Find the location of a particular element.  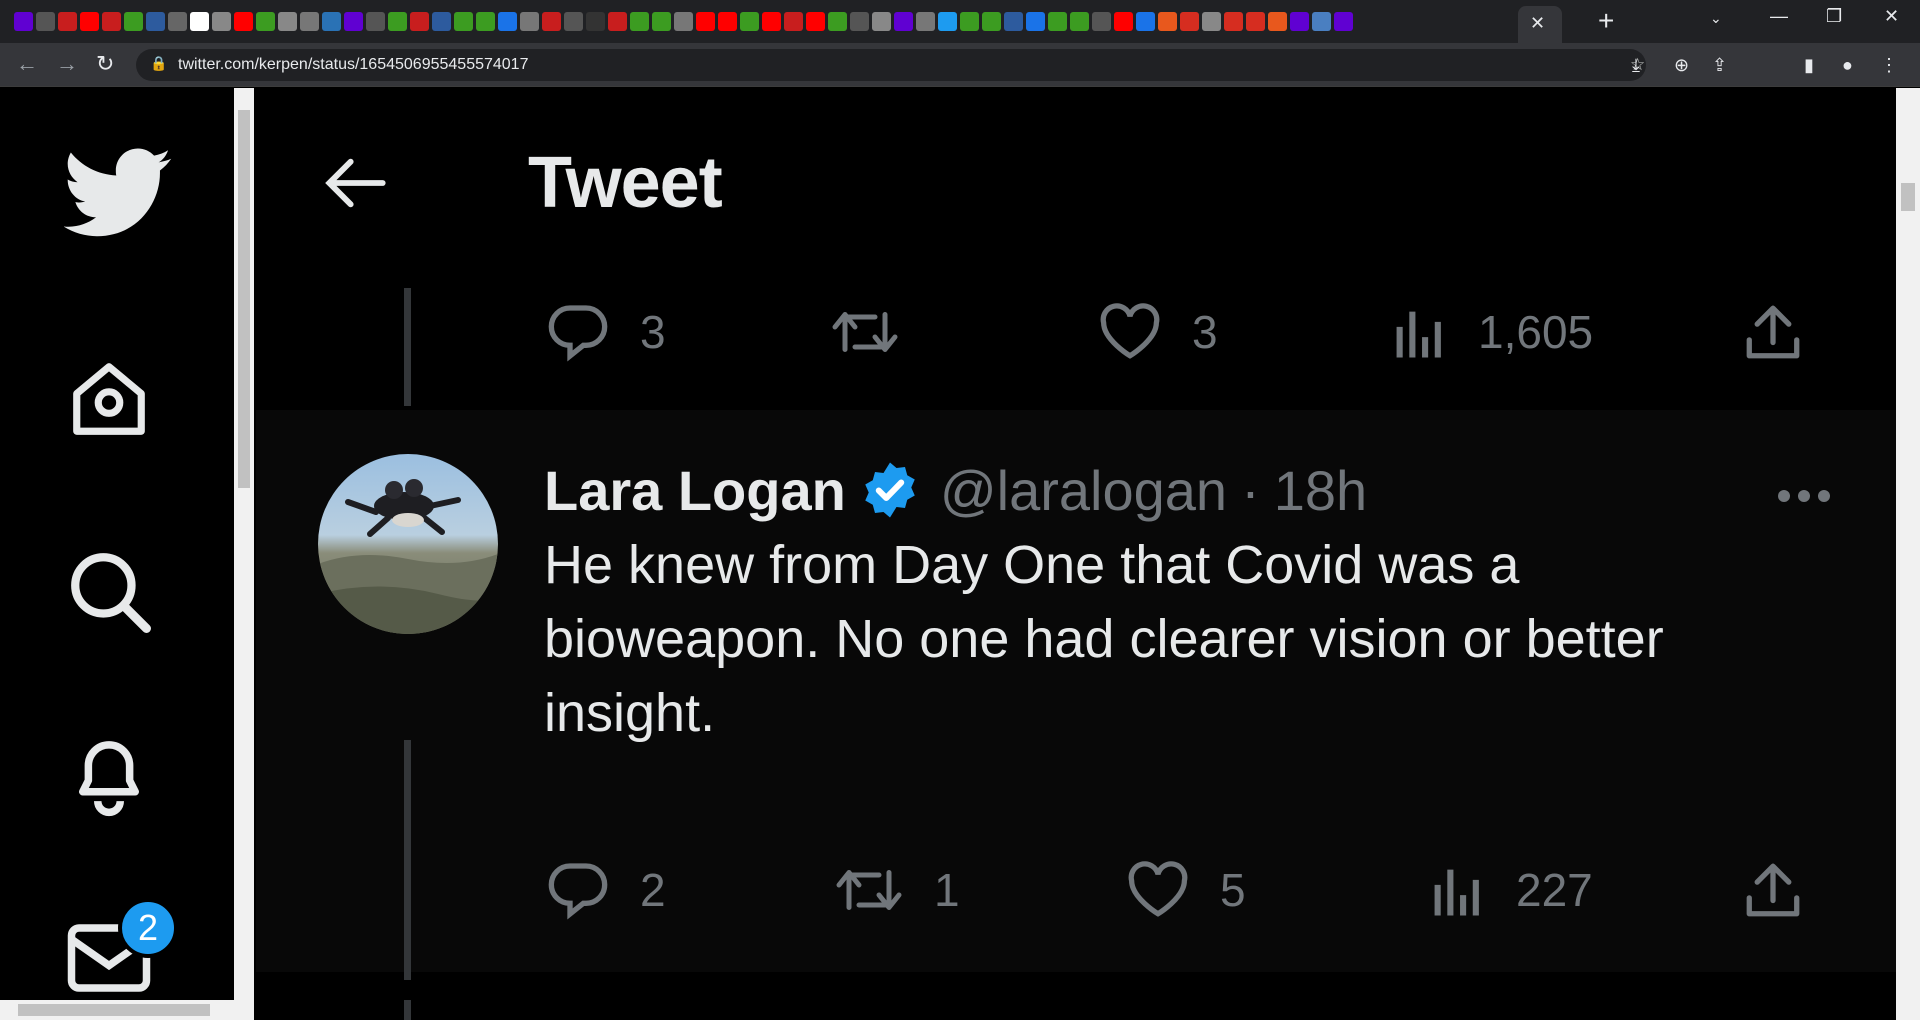

new-tab-button: + is located at coordinates (1606, 21).